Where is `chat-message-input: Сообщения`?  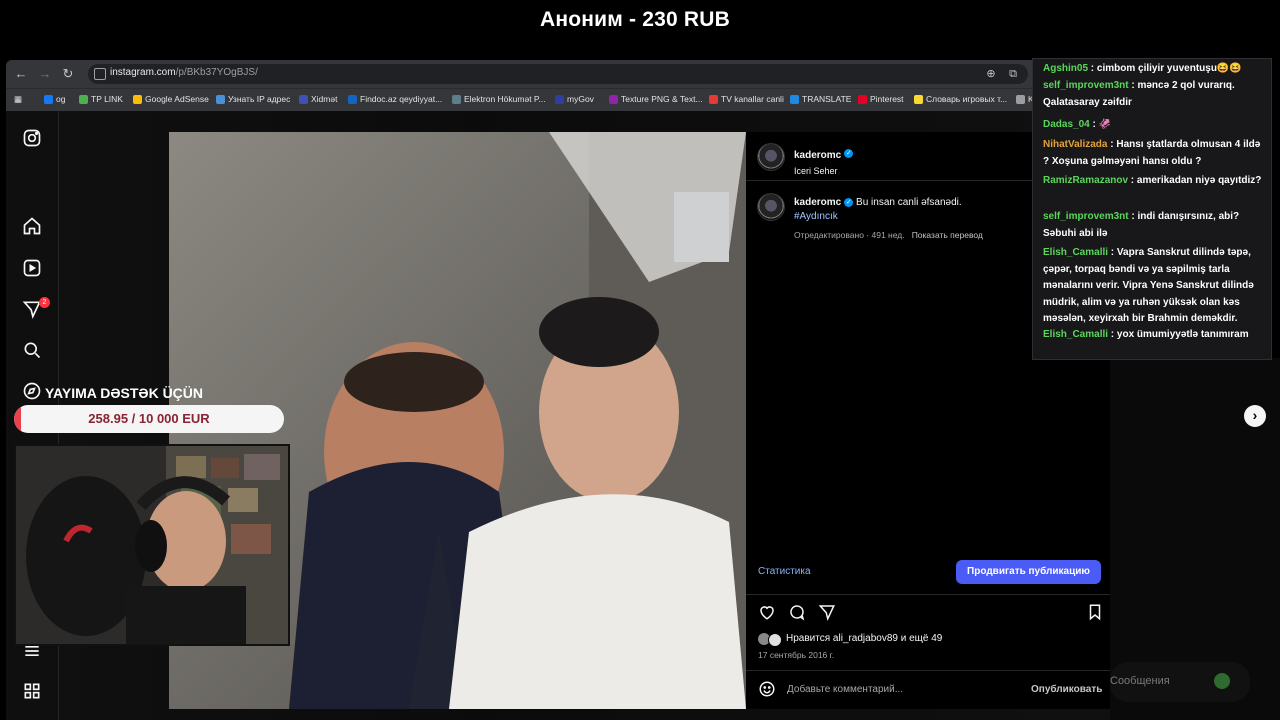
chat-message-input: Сообщения is located at coordinates (1180, 682).